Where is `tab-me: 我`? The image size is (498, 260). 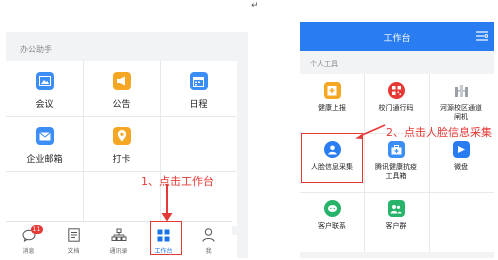
tab-me: 我 is located at coordinates (208, 240).